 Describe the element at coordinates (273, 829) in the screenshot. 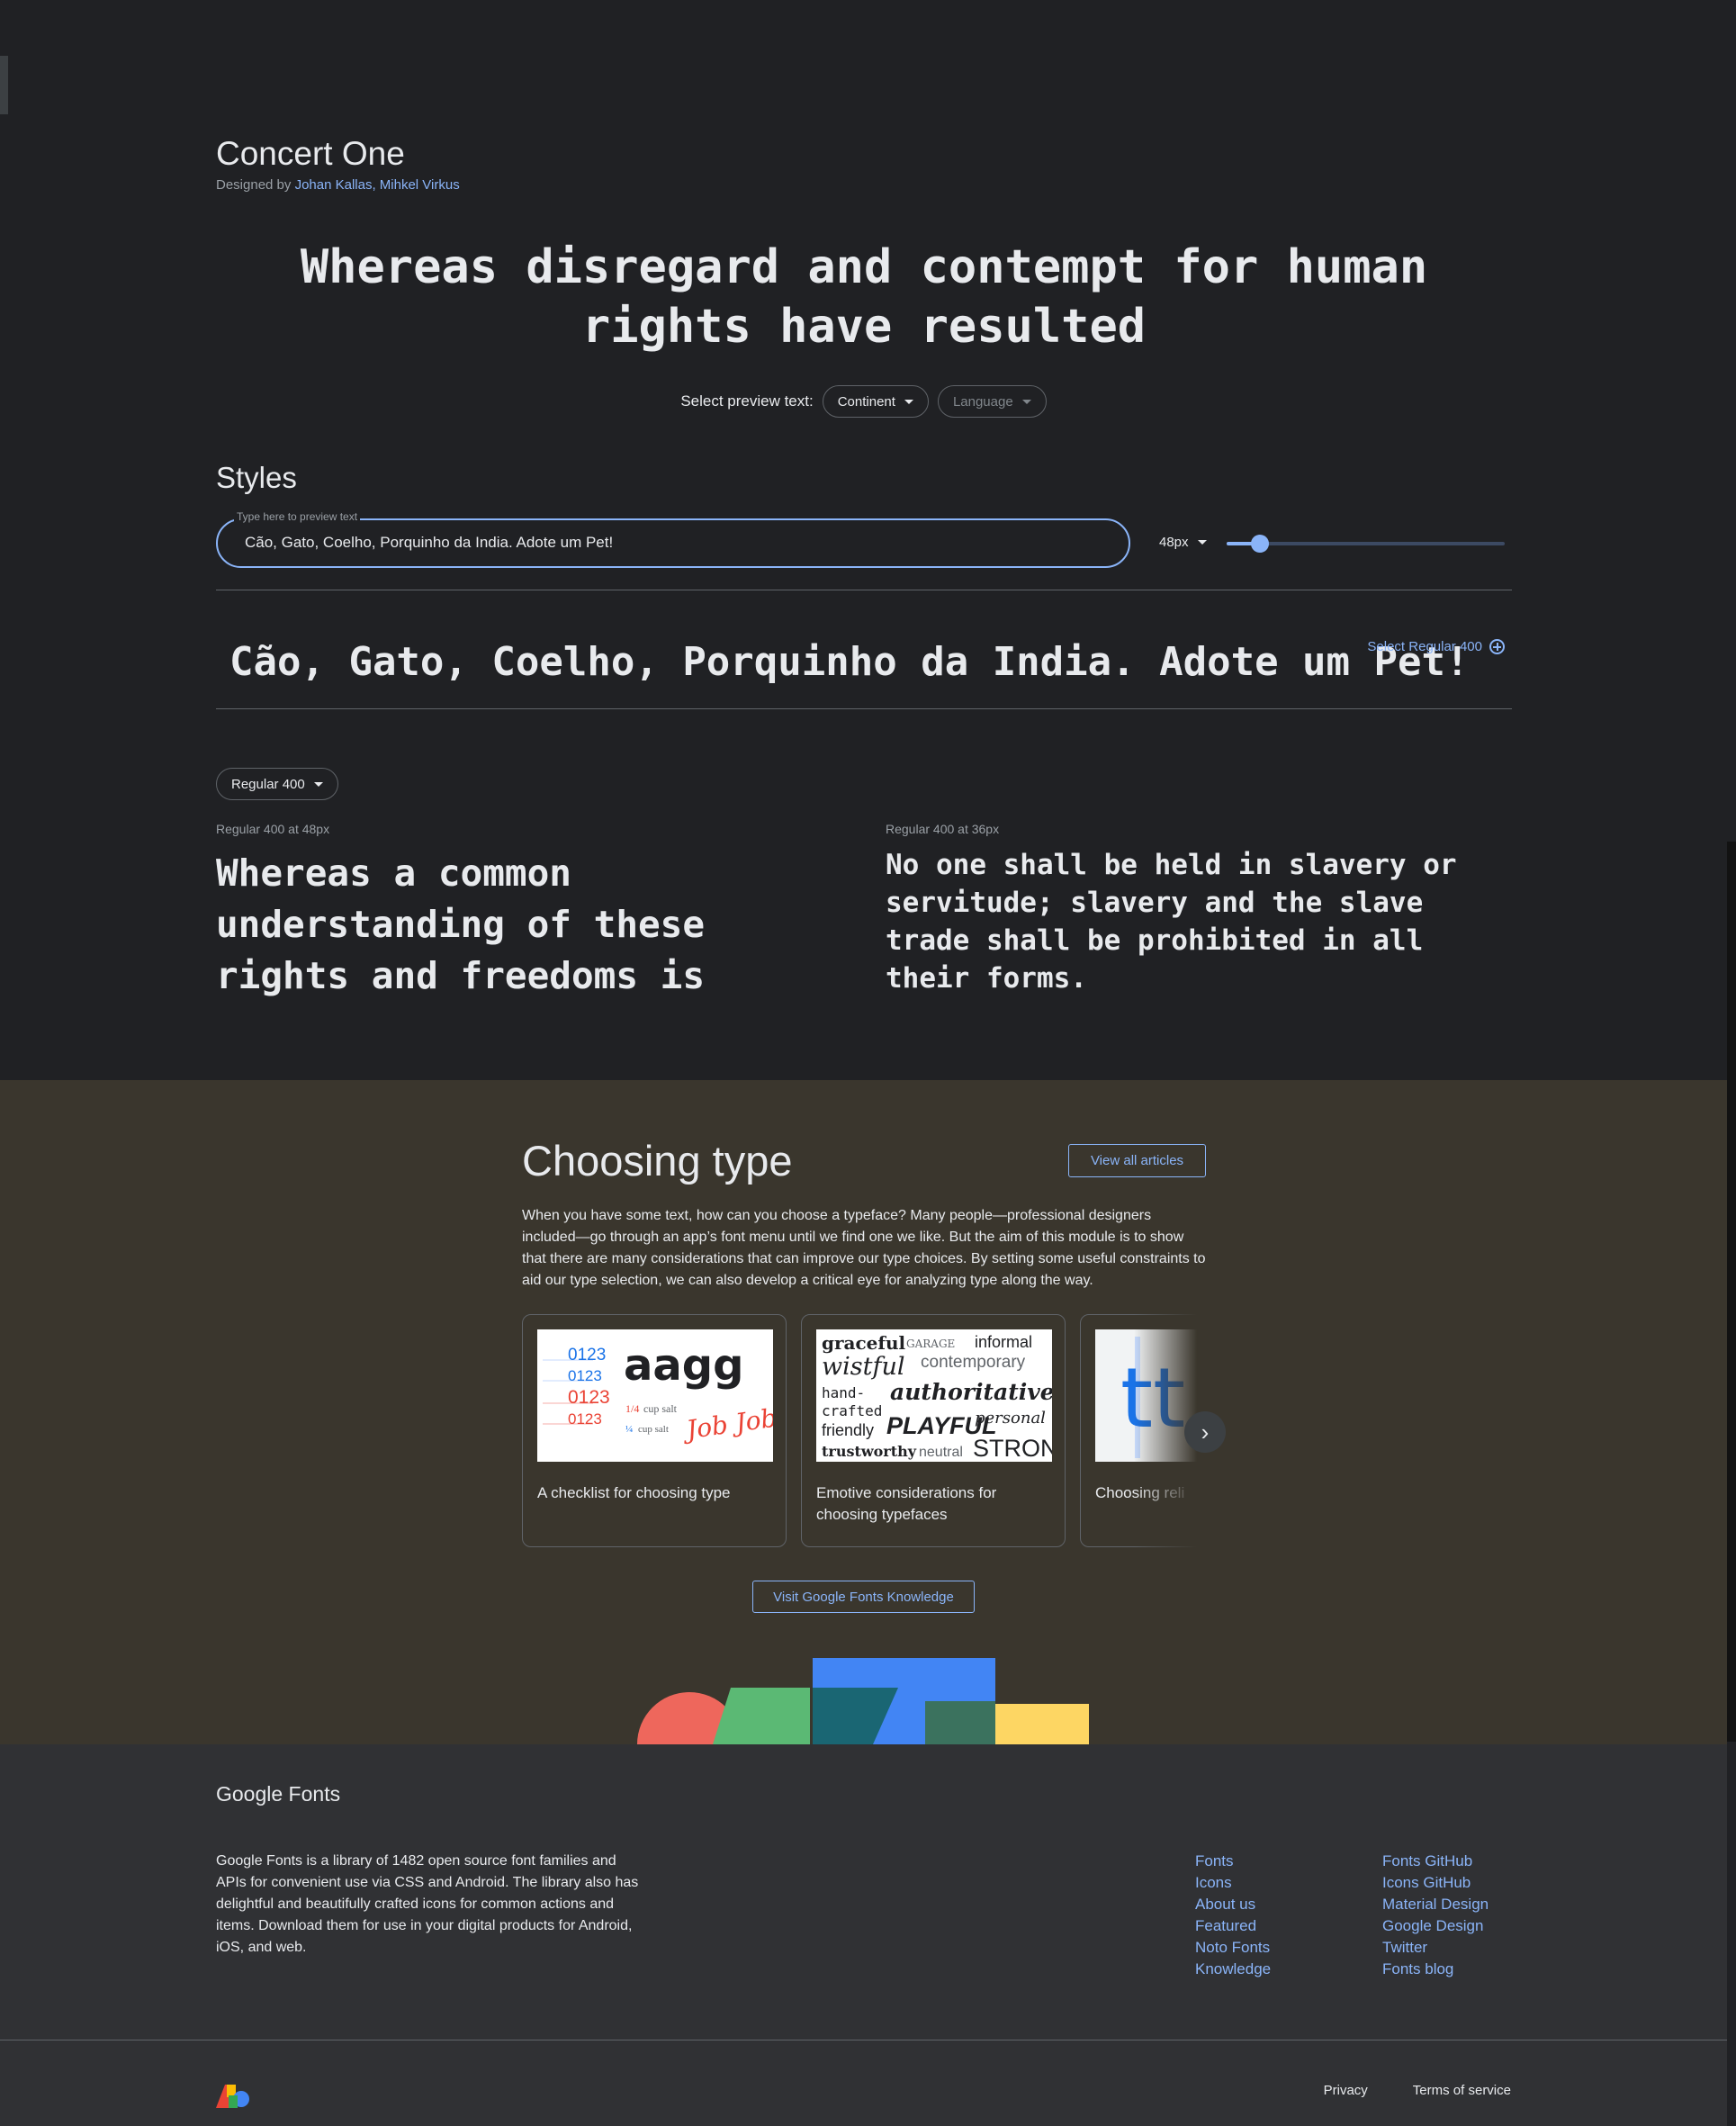

I see `sample-caption-left: Regular 400 at 48px` at that location.